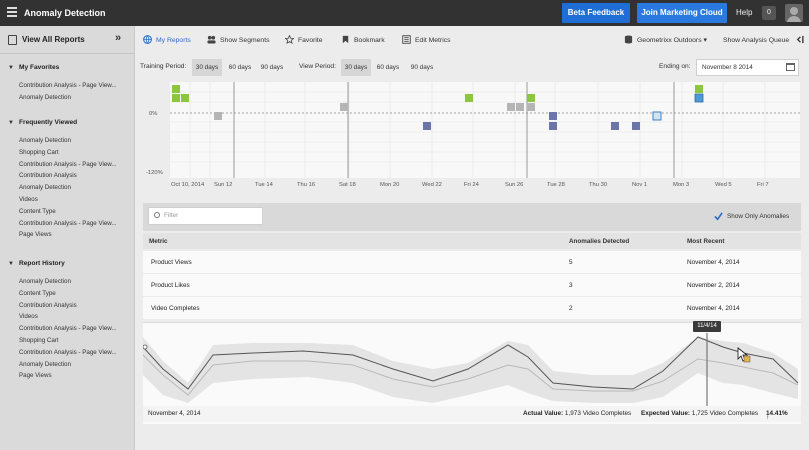  Describe the element at coordinates (65, 13) in the screenshot. I see `app-title: Anomaly Detection` at that location.